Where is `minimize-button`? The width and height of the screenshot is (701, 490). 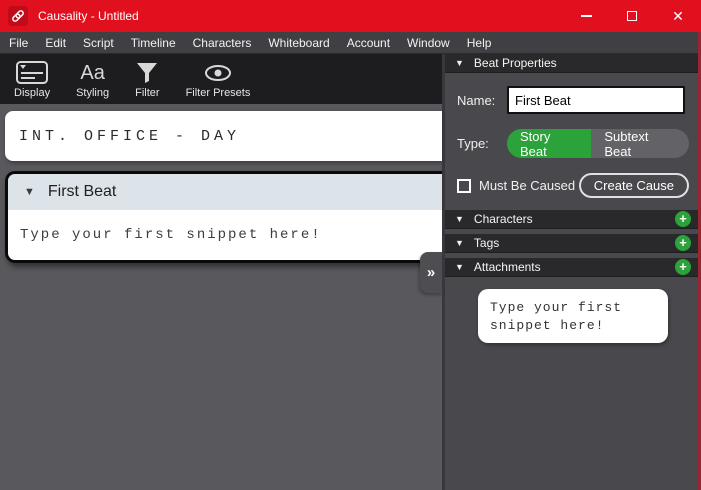 minimize-button is located at coordinates (586, 16).